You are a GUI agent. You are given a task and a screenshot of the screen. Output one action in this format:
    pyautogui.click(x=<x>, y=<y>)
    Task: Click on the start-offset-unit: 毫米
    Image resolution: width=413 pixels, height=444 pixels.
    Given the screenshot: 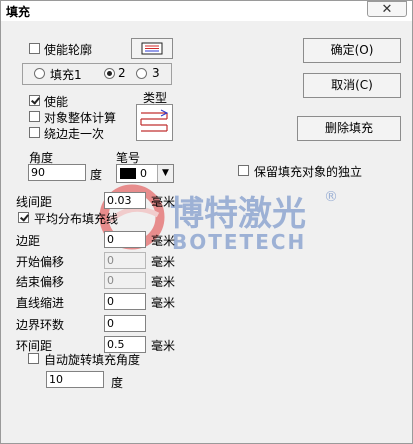 What is the action you would take?
    pyautogui.click(x=163, y=262)
    